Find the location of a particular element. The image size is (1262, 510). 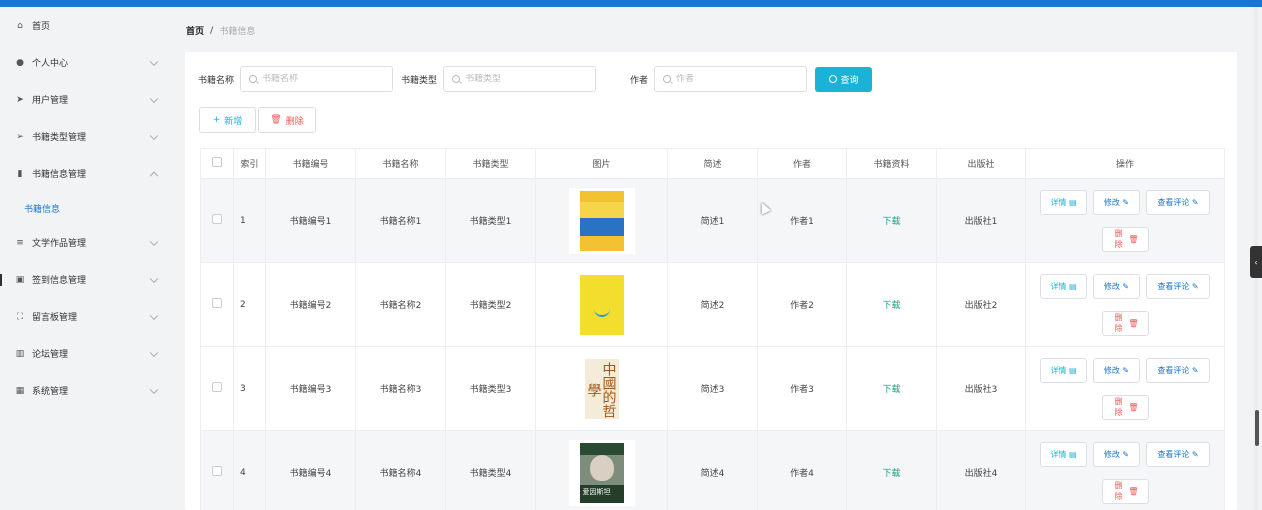

delete-button-label: 删除 is located at coordinates (294, 121).